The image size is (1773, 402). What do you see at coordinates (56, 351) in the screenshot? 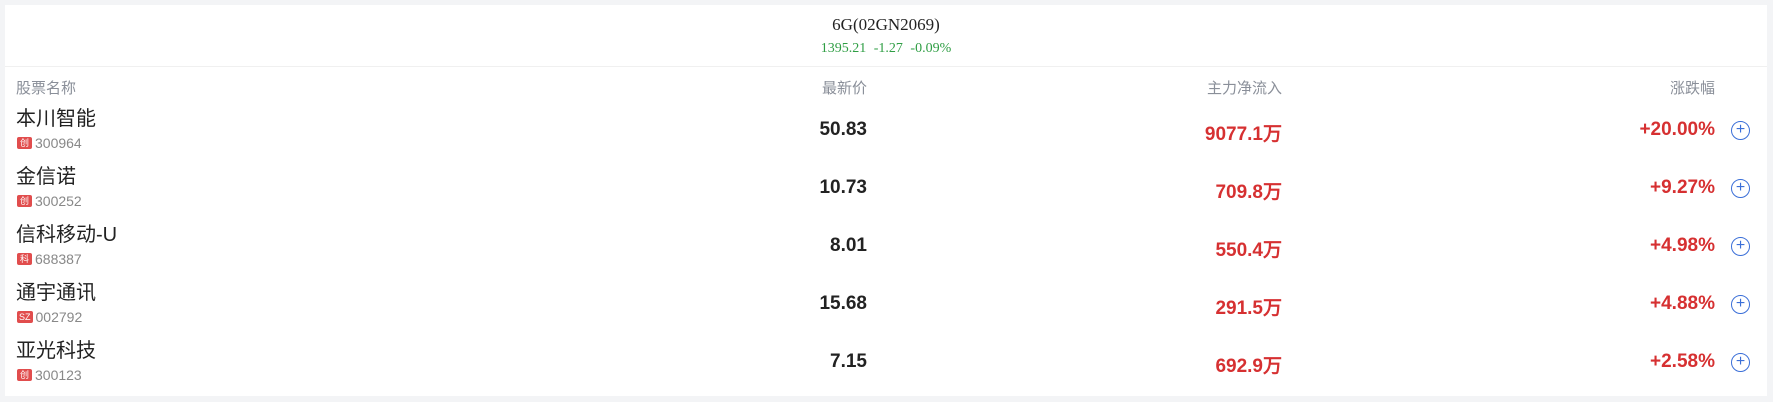
I see `stock-name: 亚光科技` at bounding box center [56, 351].